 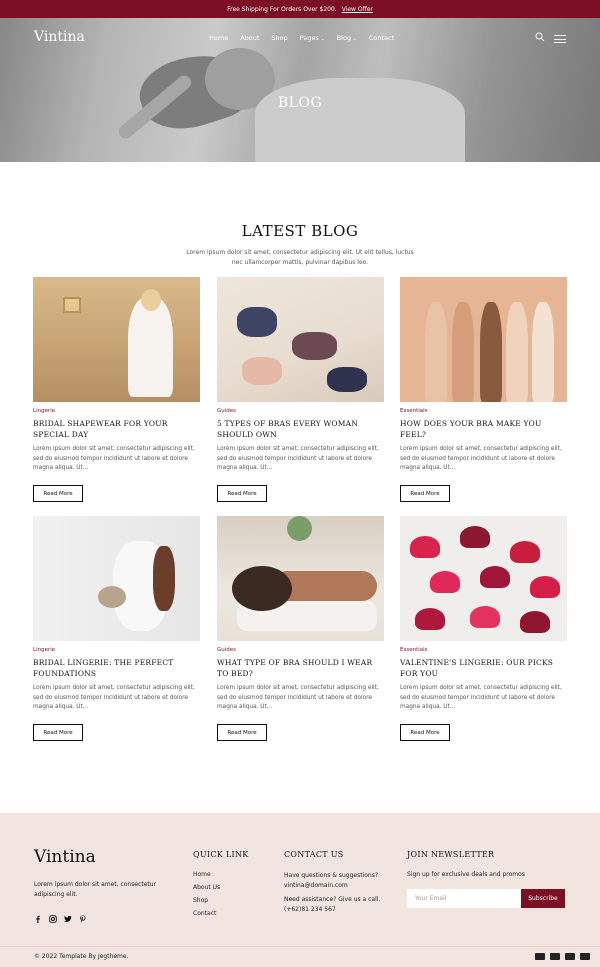 What do you see at coordinates (116, 668) in the screenshot?
I see `blog-title: BRIDAL LINGERIE: THE PERFECT FOUNDATIONS` at bounding box center [116, 668].